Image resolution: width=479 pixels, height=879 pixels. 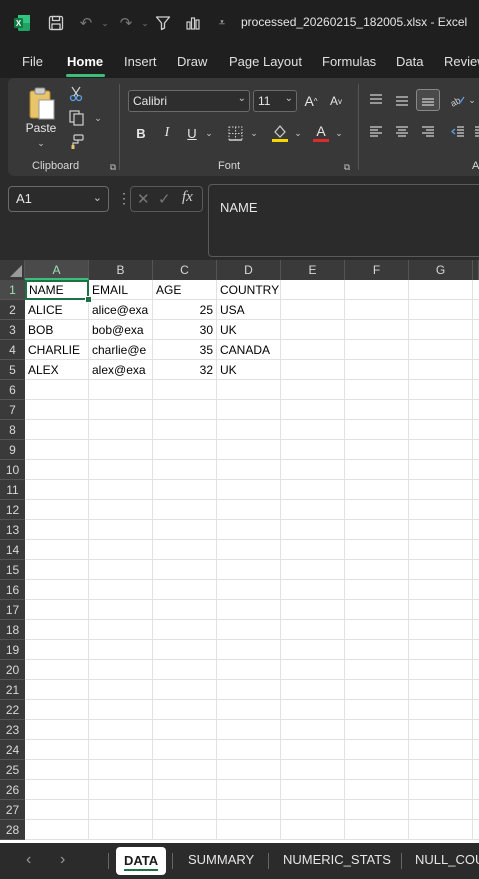 What do you see at coordinates (57, 310) in the screenshot?
I see `cell: ALICE` at bounding box center [57, 310].